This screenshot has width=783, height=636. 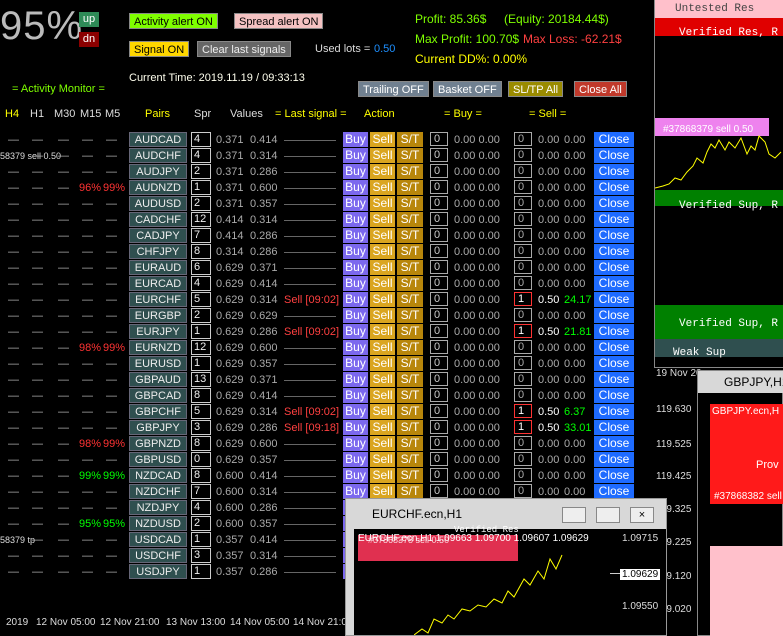 What do you see at coordinates (158, 187) in the screenshot?
I see `pair-label: AUDNZD` at bounding box center [158, 187].